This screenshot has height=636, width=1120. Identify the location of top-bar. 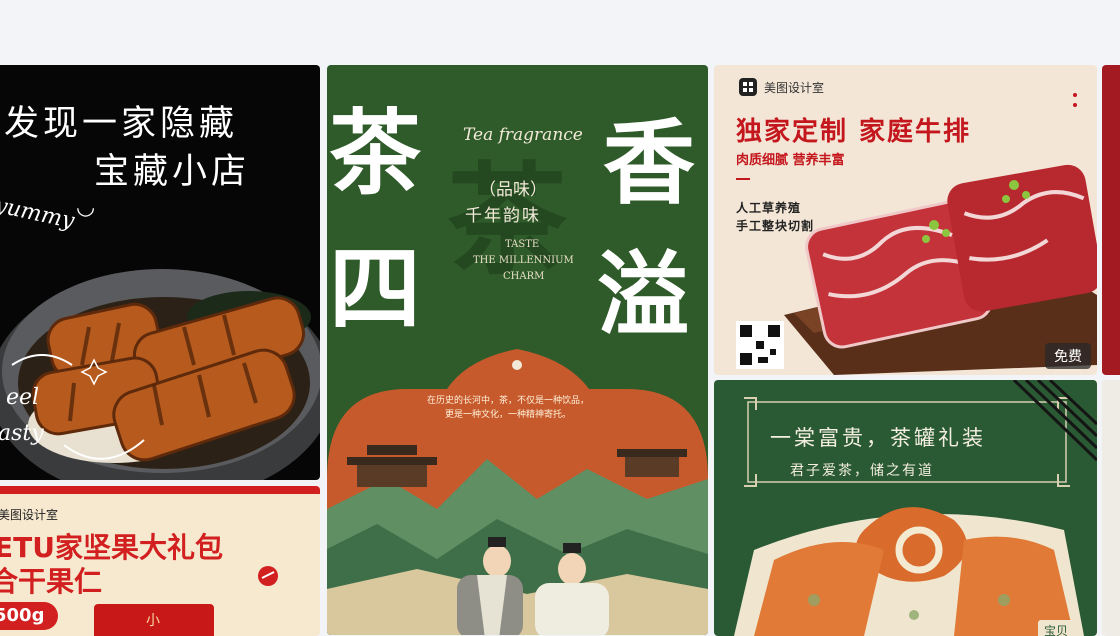
(560, 32).